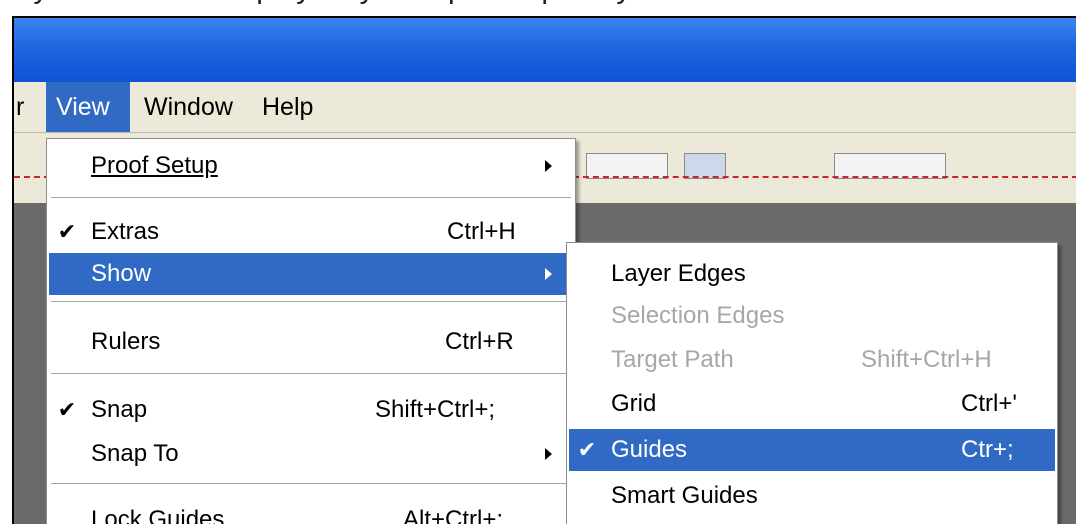 The image size is (1076, 524). Describe the element at coordinates (121, 273) in the screenshot. I see `menu-item-label: Show` at that location.